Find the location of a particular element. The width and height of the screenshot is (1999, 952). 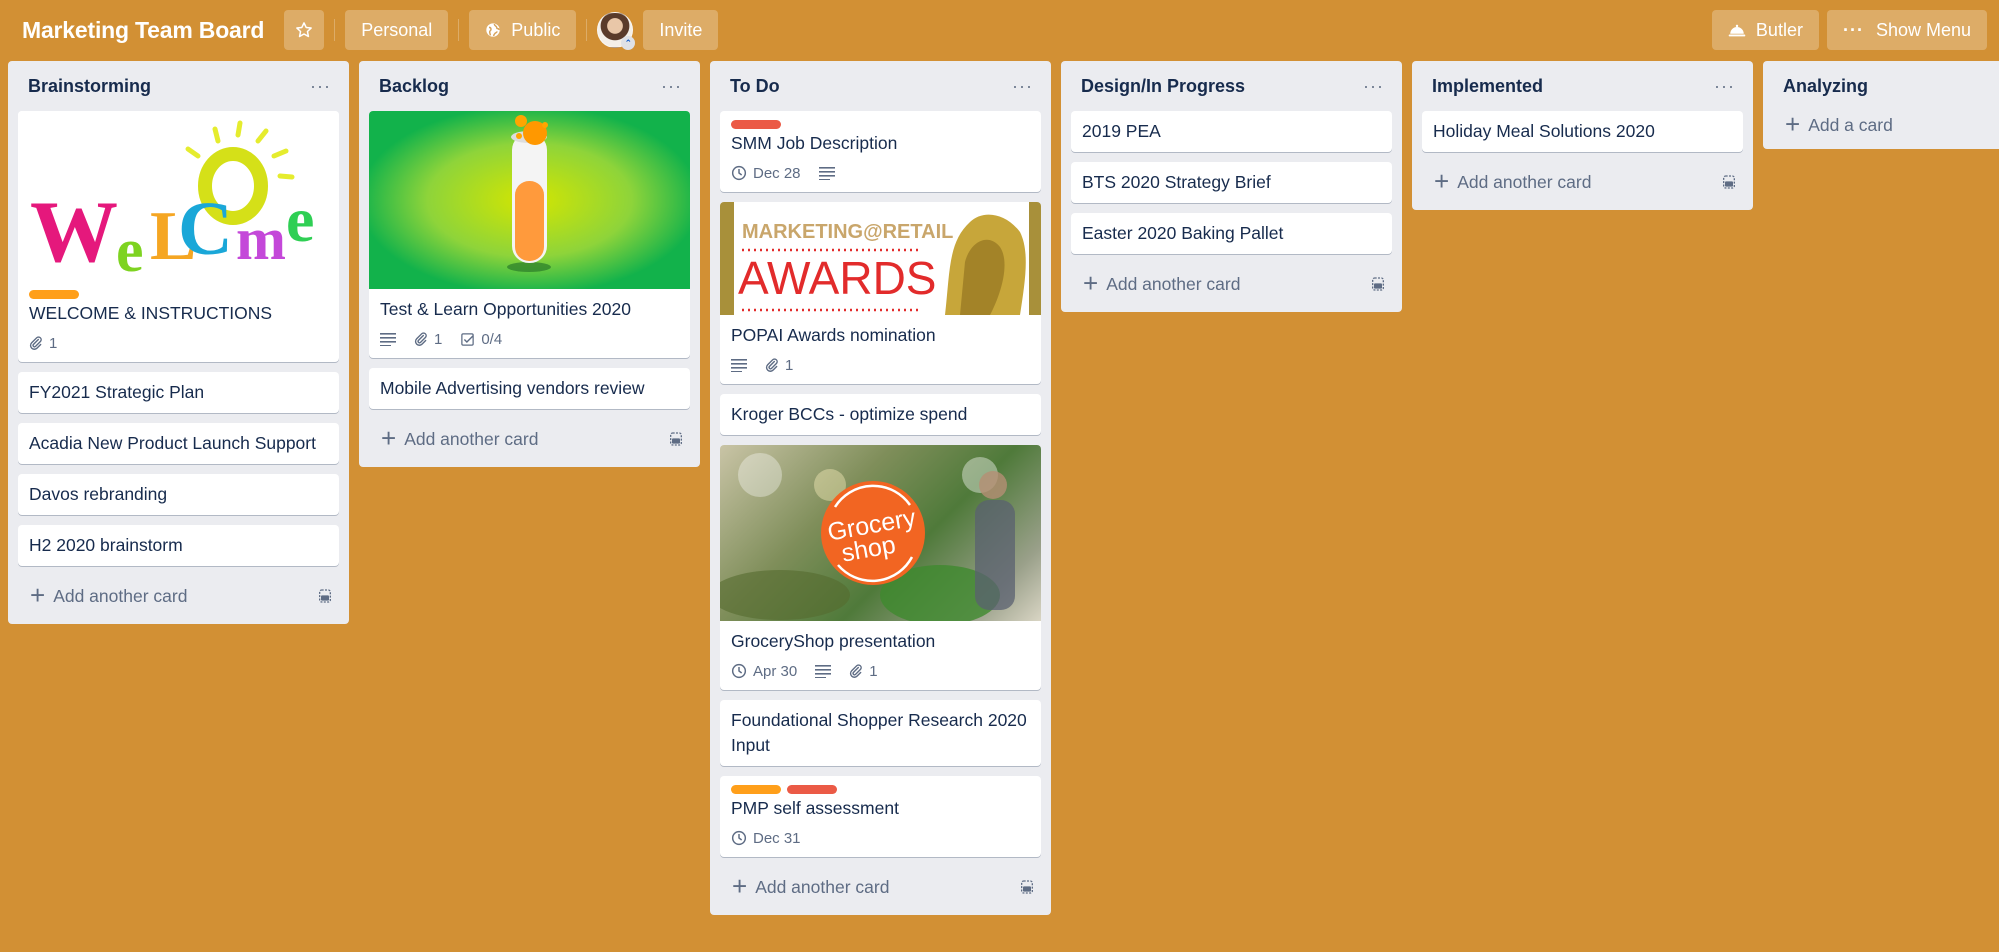

list-title: Design/In Progress is located at coordinates (1163, 86).